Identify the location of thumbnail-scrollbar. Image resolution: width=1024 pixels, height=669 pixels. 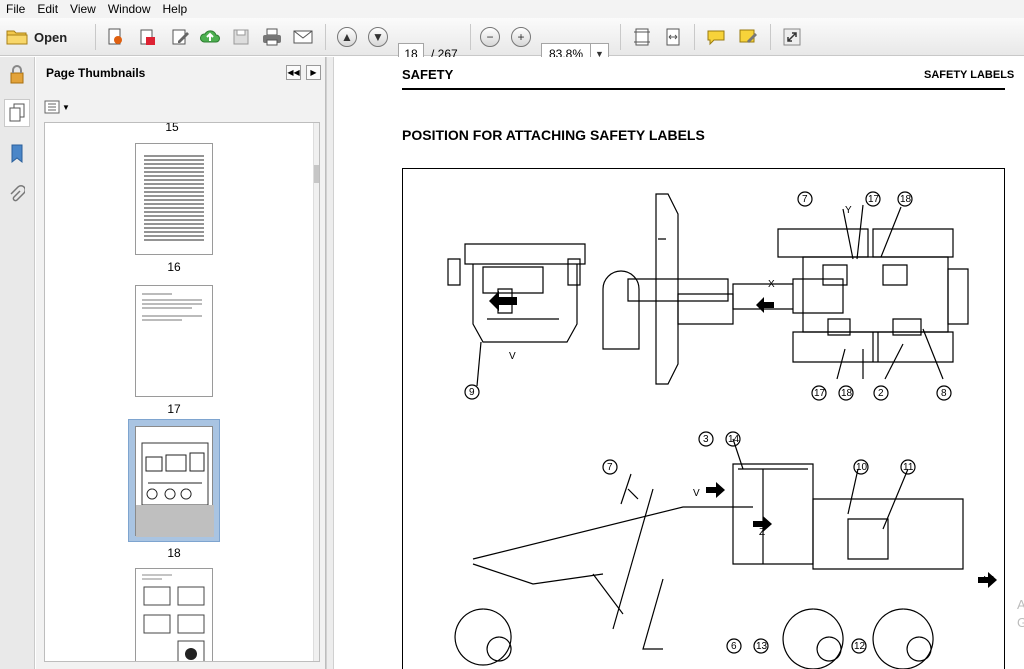
(316, 392).